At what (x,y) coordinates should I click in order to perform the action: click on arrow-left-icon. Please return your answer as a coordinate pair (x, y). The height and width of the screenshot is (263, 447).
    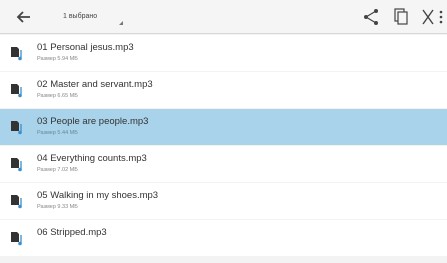
    Looking at the image, I should click on (23, 17).